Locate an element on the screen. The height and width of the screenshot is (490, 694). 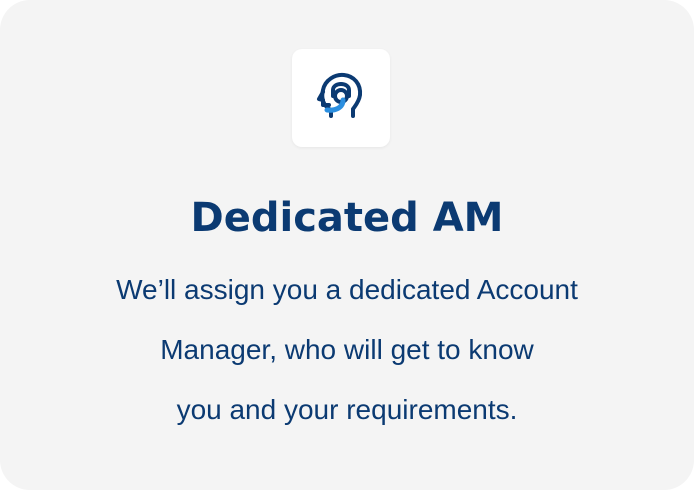
headset-support-agent-icon is located at coordinates (340, 95).